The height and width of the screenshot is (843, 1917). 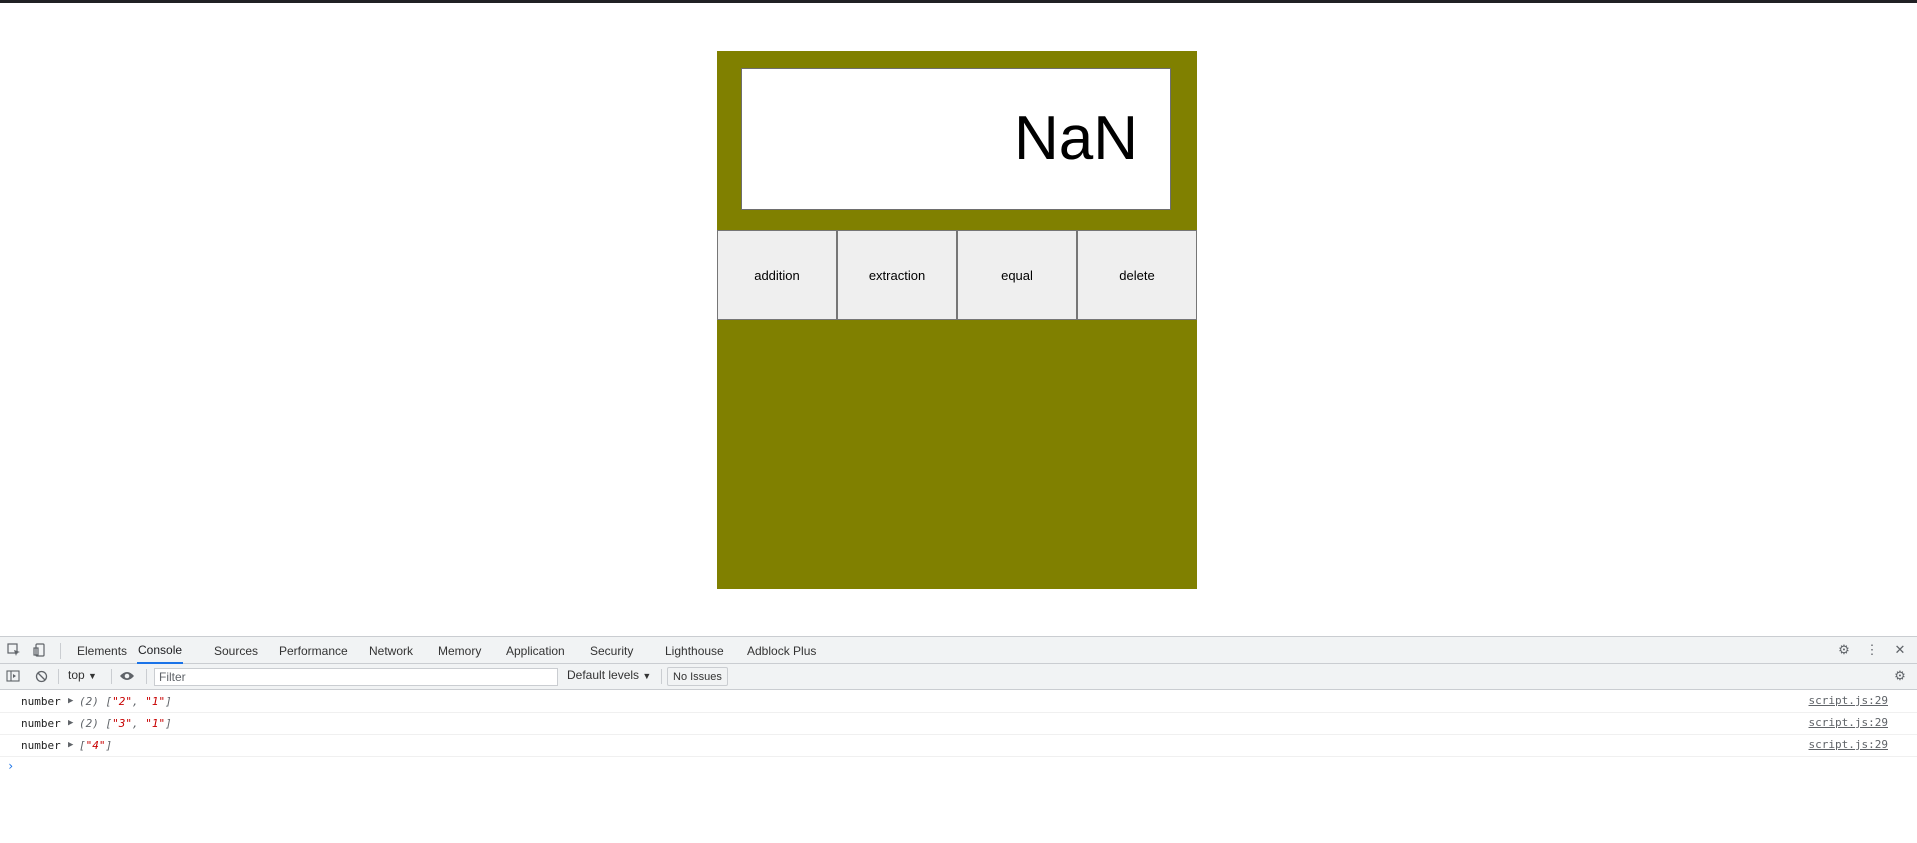 What do you see at coordinates (102, 650) in the screenshot?
I see `tab-elements: Elements` at bounding box center [102, 650].